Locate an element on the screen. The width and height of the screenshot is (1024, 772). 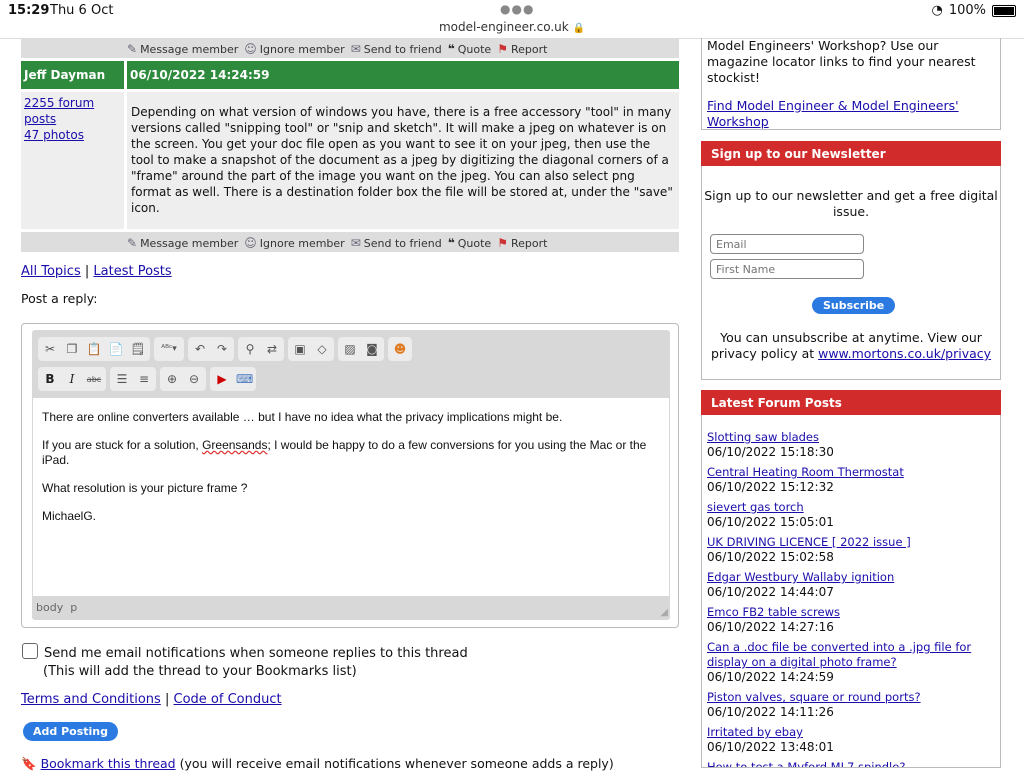
email-field is located at coordinates (787, 244).